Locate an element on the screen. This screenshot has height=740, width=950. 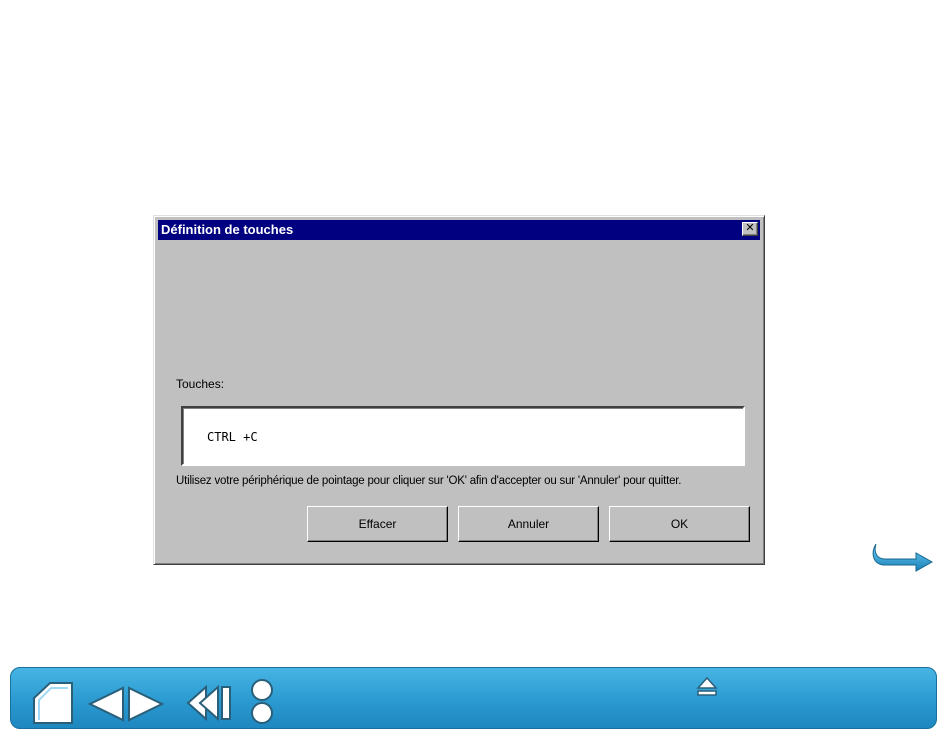
keys-value: CTRL +C is located at coordinates (232, 437).